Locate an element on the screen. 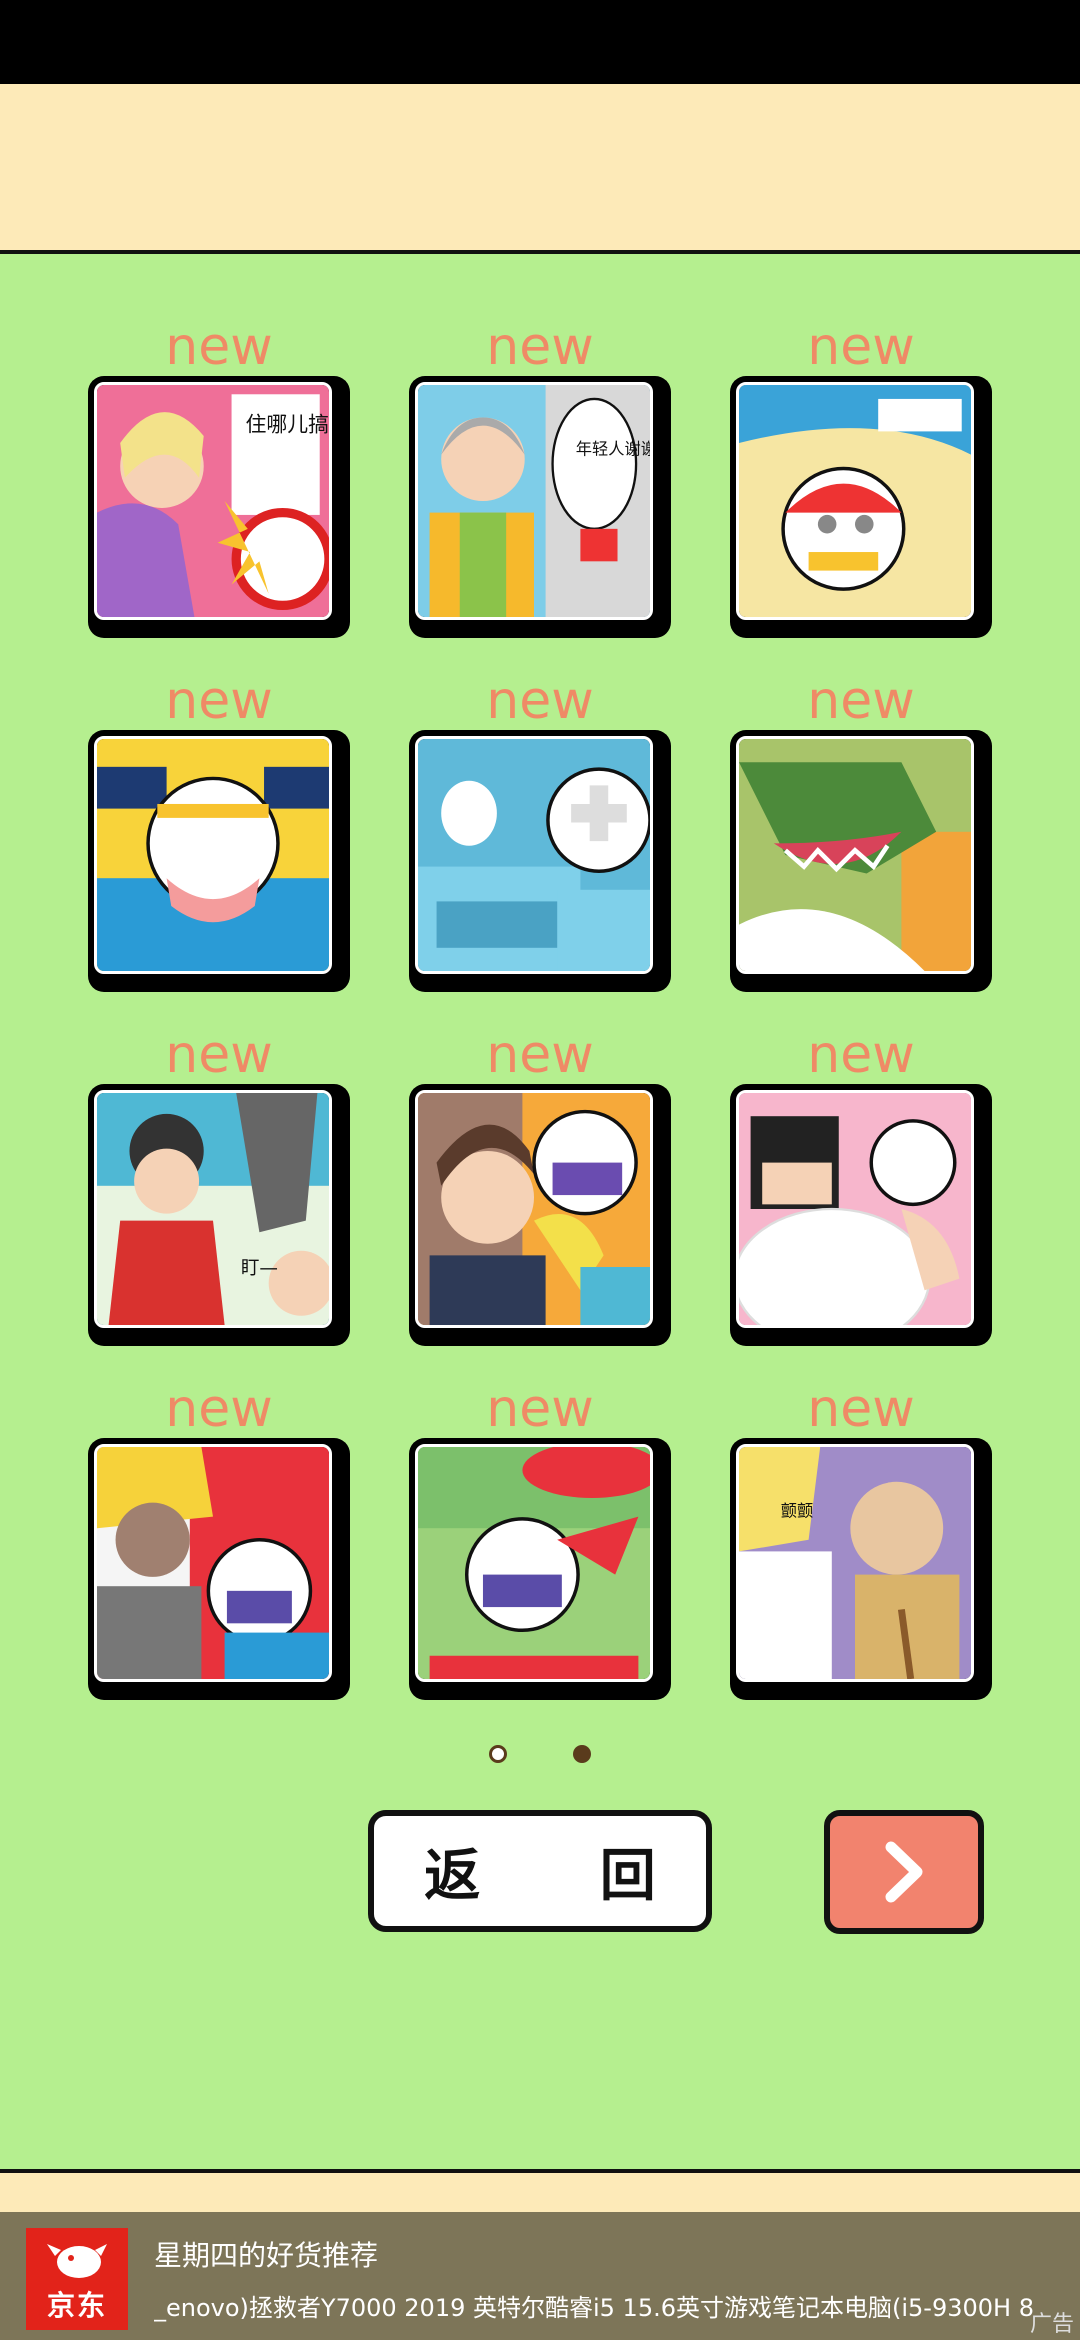 This screenshot has height=2340, width=1080. status-bar is located at coordinates (540, 42).